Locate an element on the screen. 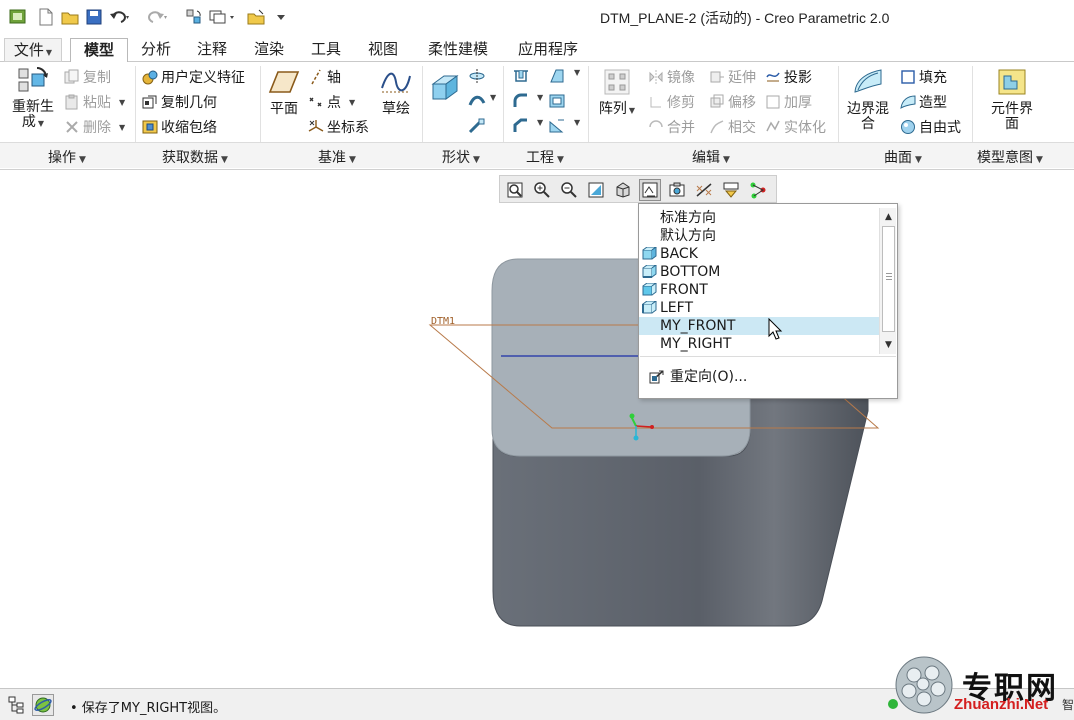 The width and height of the screenshot is (1074, 720). point-button: 点 ▼ is located at coordinates (331, 102).